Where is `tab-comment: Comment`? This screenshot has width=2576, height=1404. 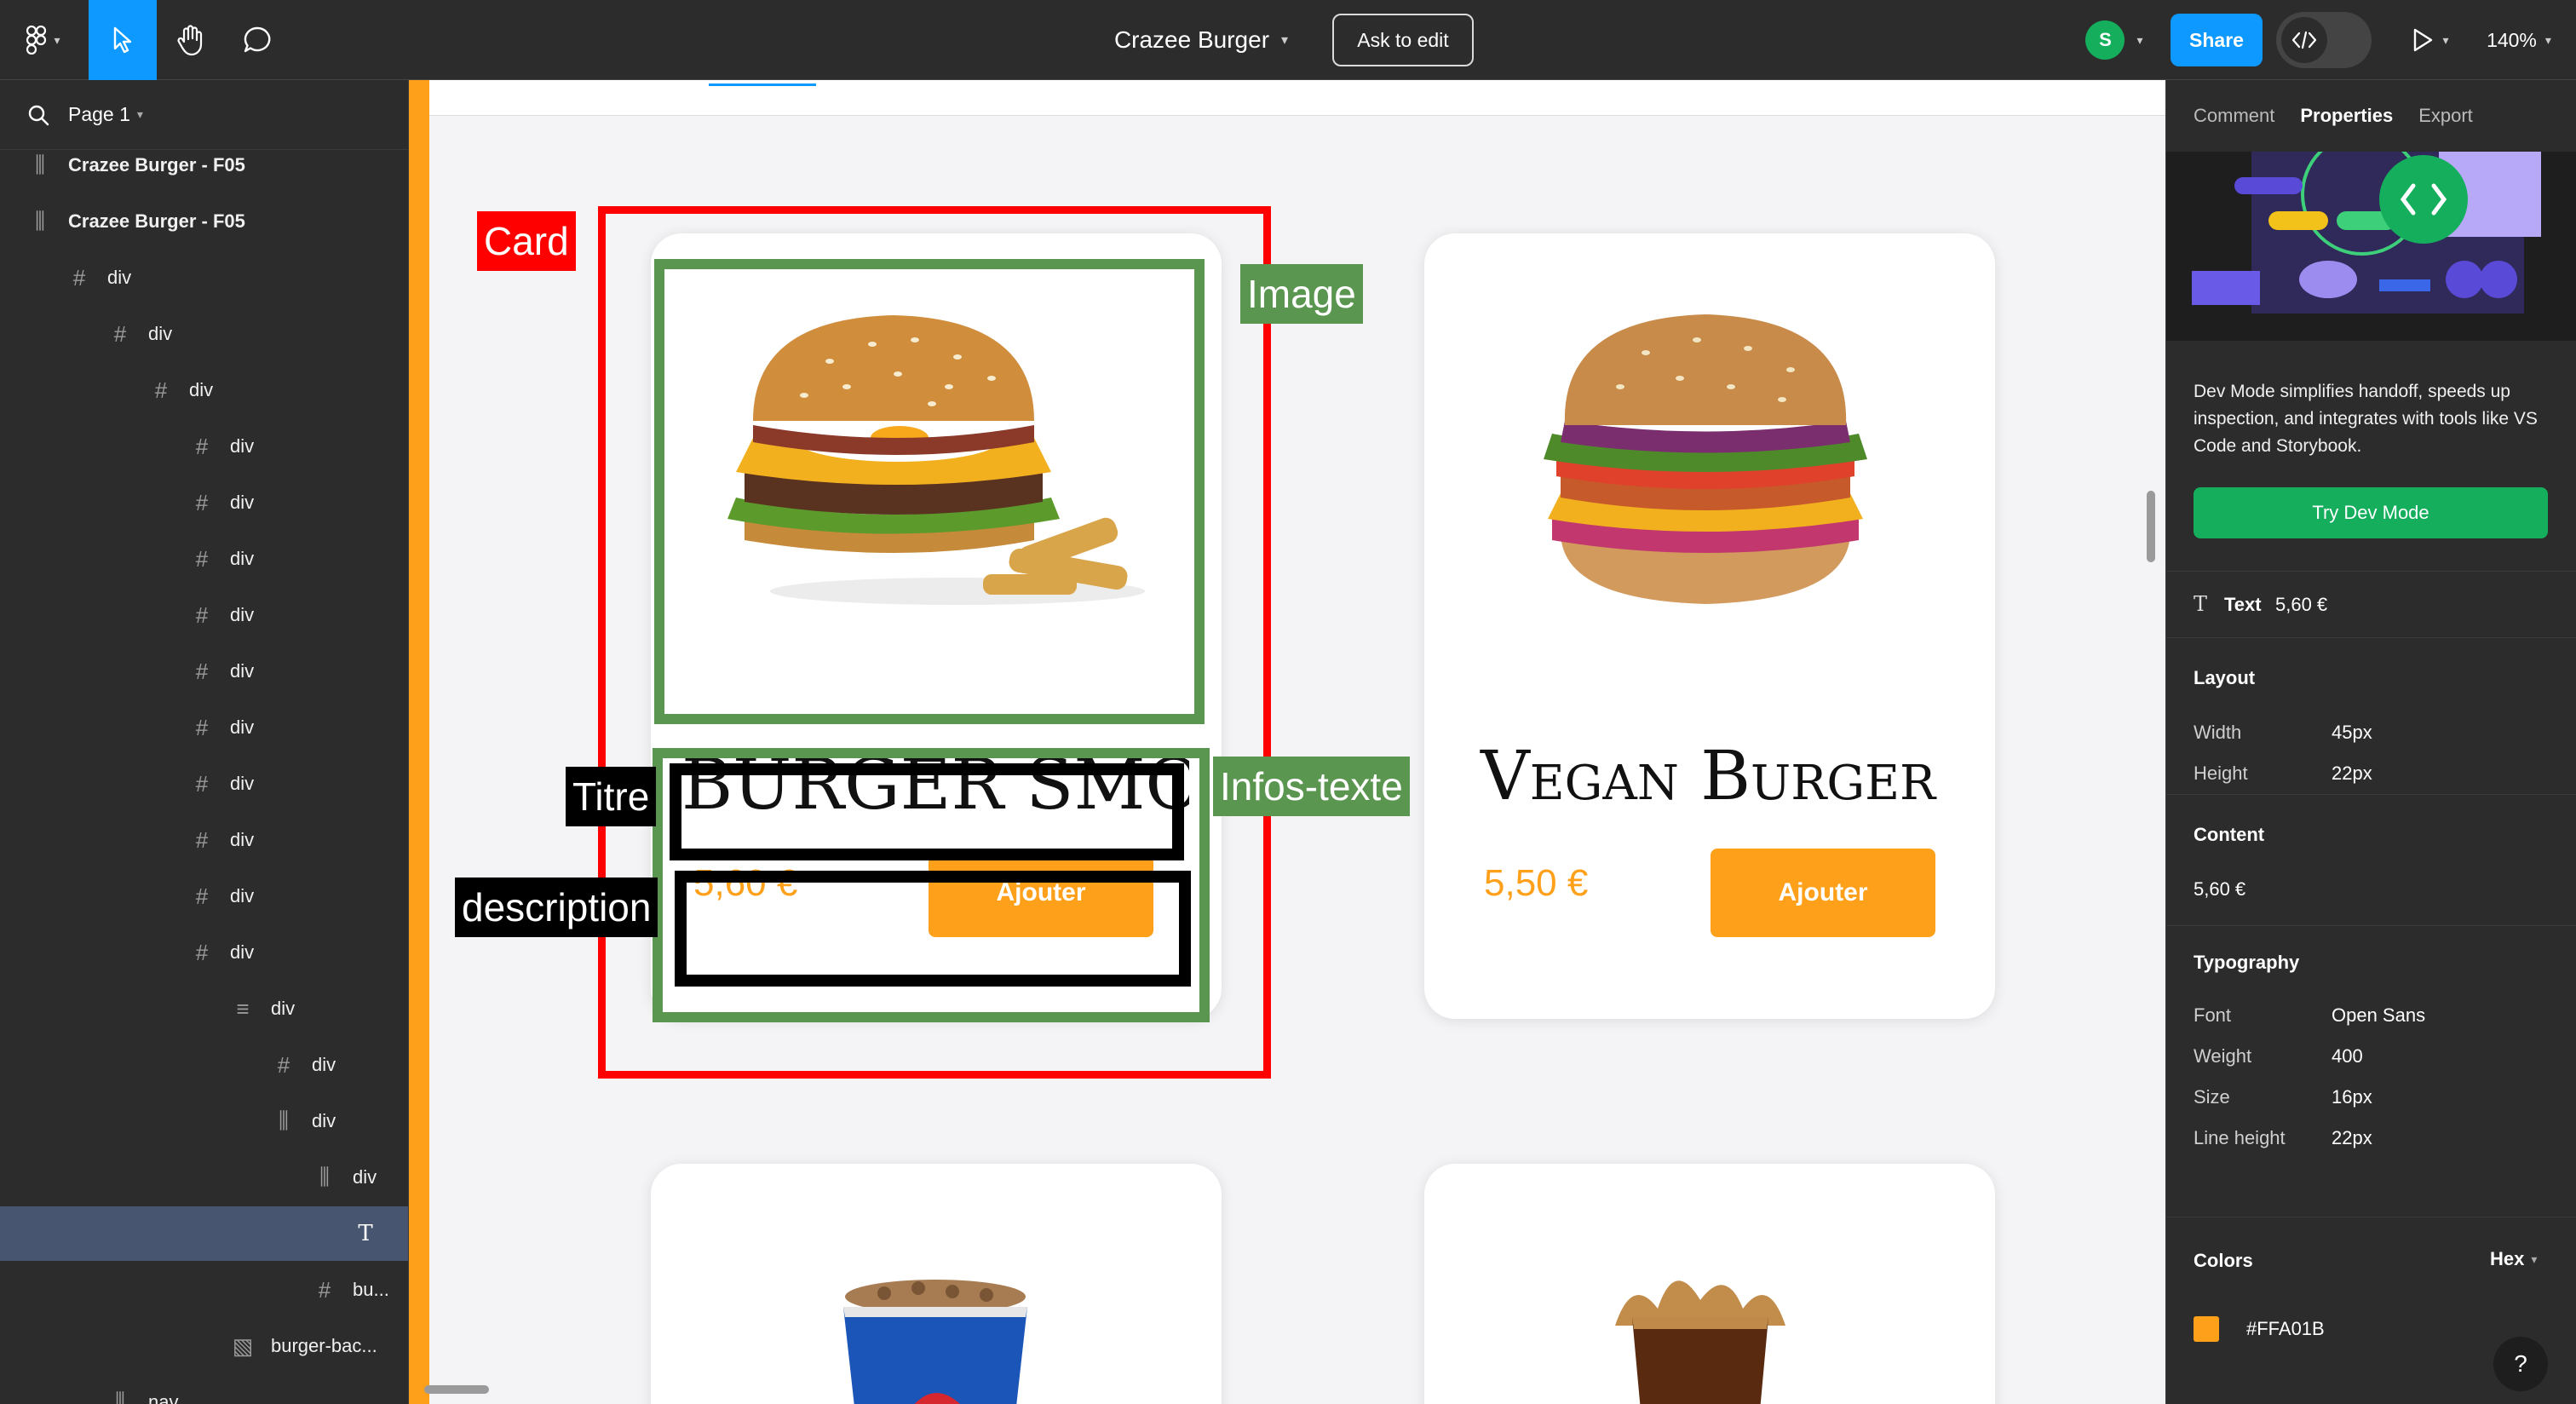 tab-comment: Comment is located at coordinates (2234, 116).